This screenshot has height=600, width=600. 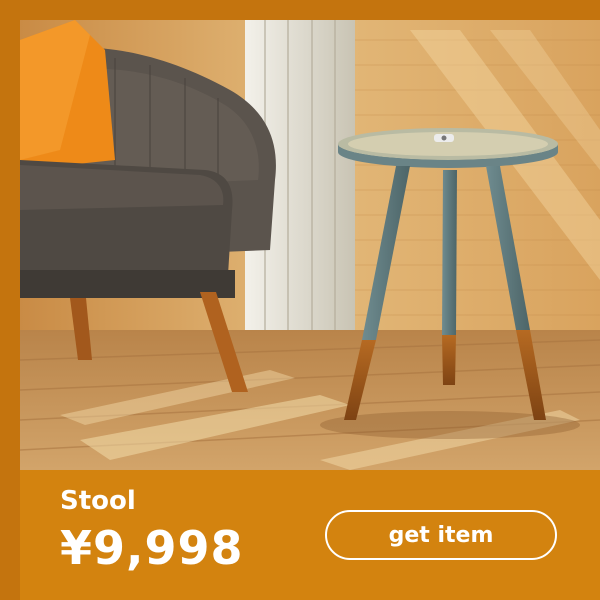 I want to click on product-price: ¥9,998, so click(x=152, y=548).